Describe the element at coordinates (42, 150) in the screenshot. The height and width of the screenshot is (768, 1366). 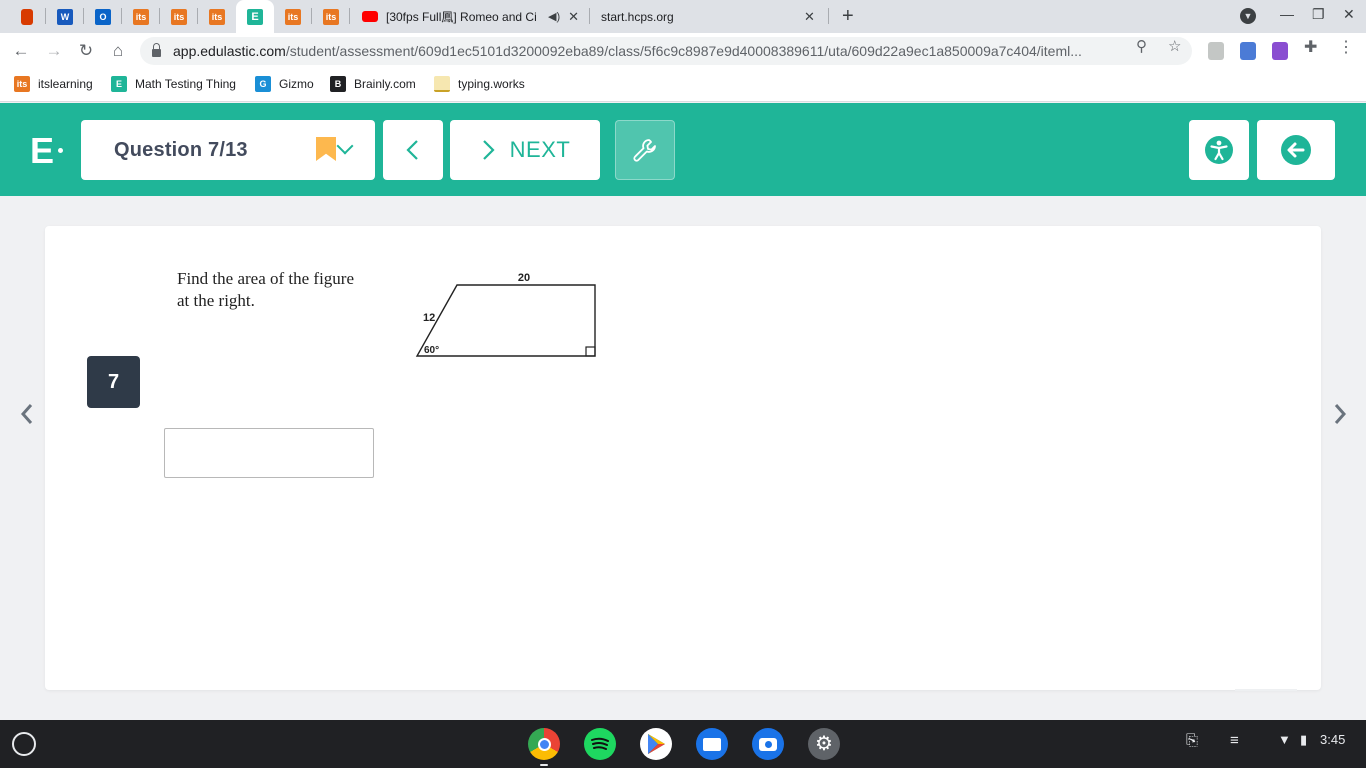
I see `edulastic-logo: E` at that location.